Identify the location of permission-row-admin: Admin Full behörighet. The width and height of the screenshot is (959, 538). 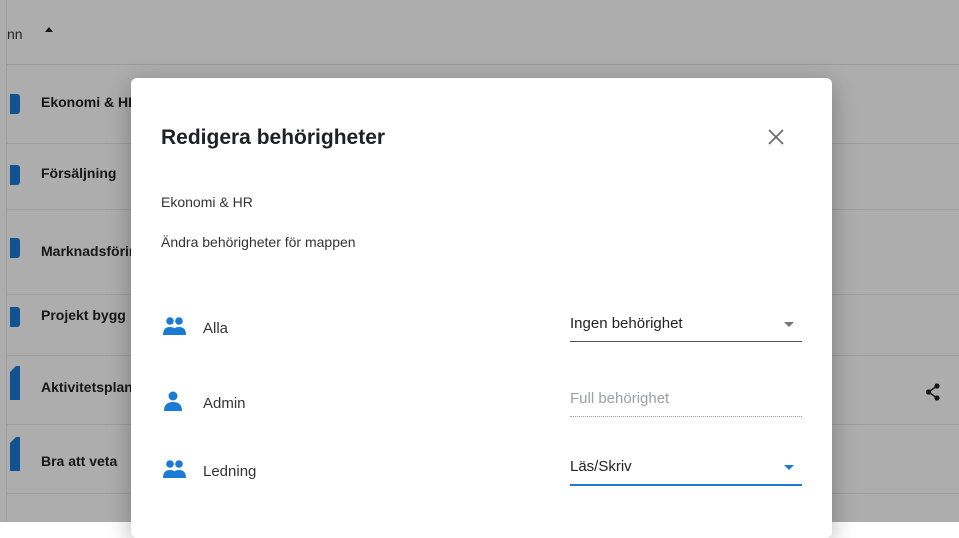
(482, 407).